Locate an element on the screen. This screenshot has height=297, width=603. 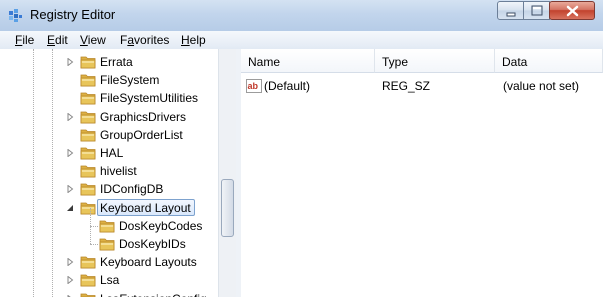
tree-key-item: FileSystemUtilities is located at coordinates (109, 98).